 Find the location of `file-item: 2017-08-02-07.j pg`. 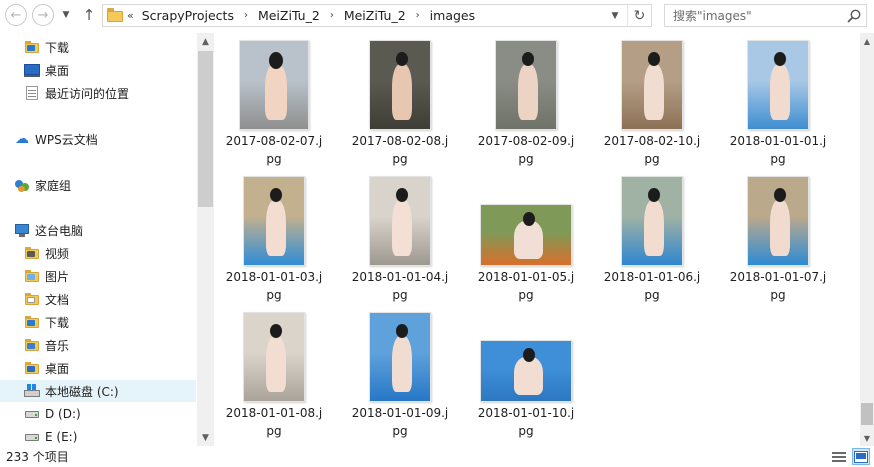

file-item: 2017-08-02-07.j pg is located at coordinates (274, 102).